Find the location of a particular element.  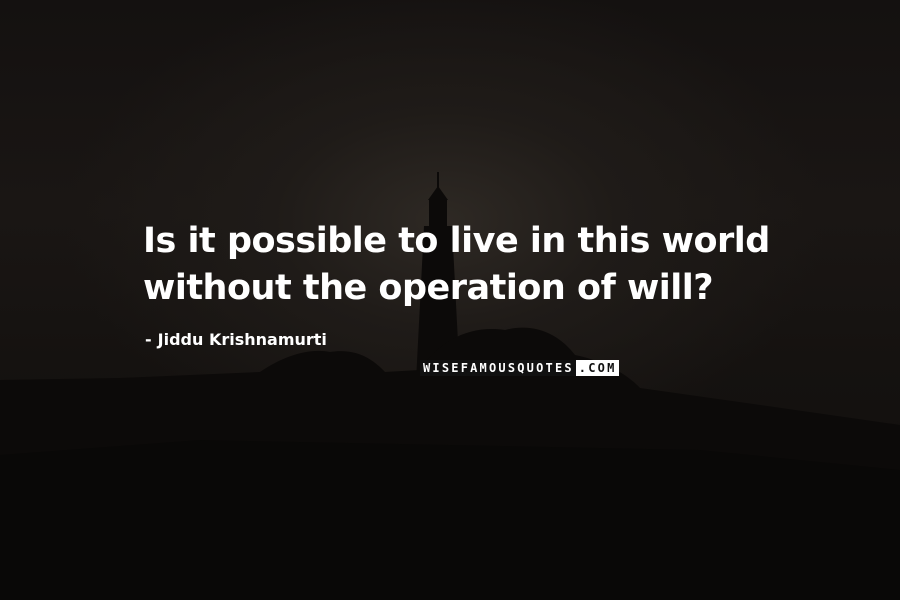

author-name: Jiddu Krishnamurti is located at coordinates (242, 339).